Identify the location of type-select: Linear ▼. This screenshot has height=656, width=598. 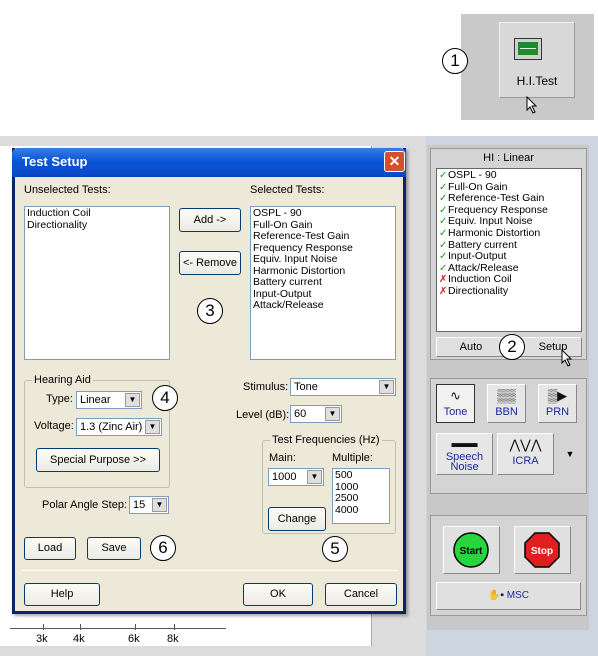
(109, 400).